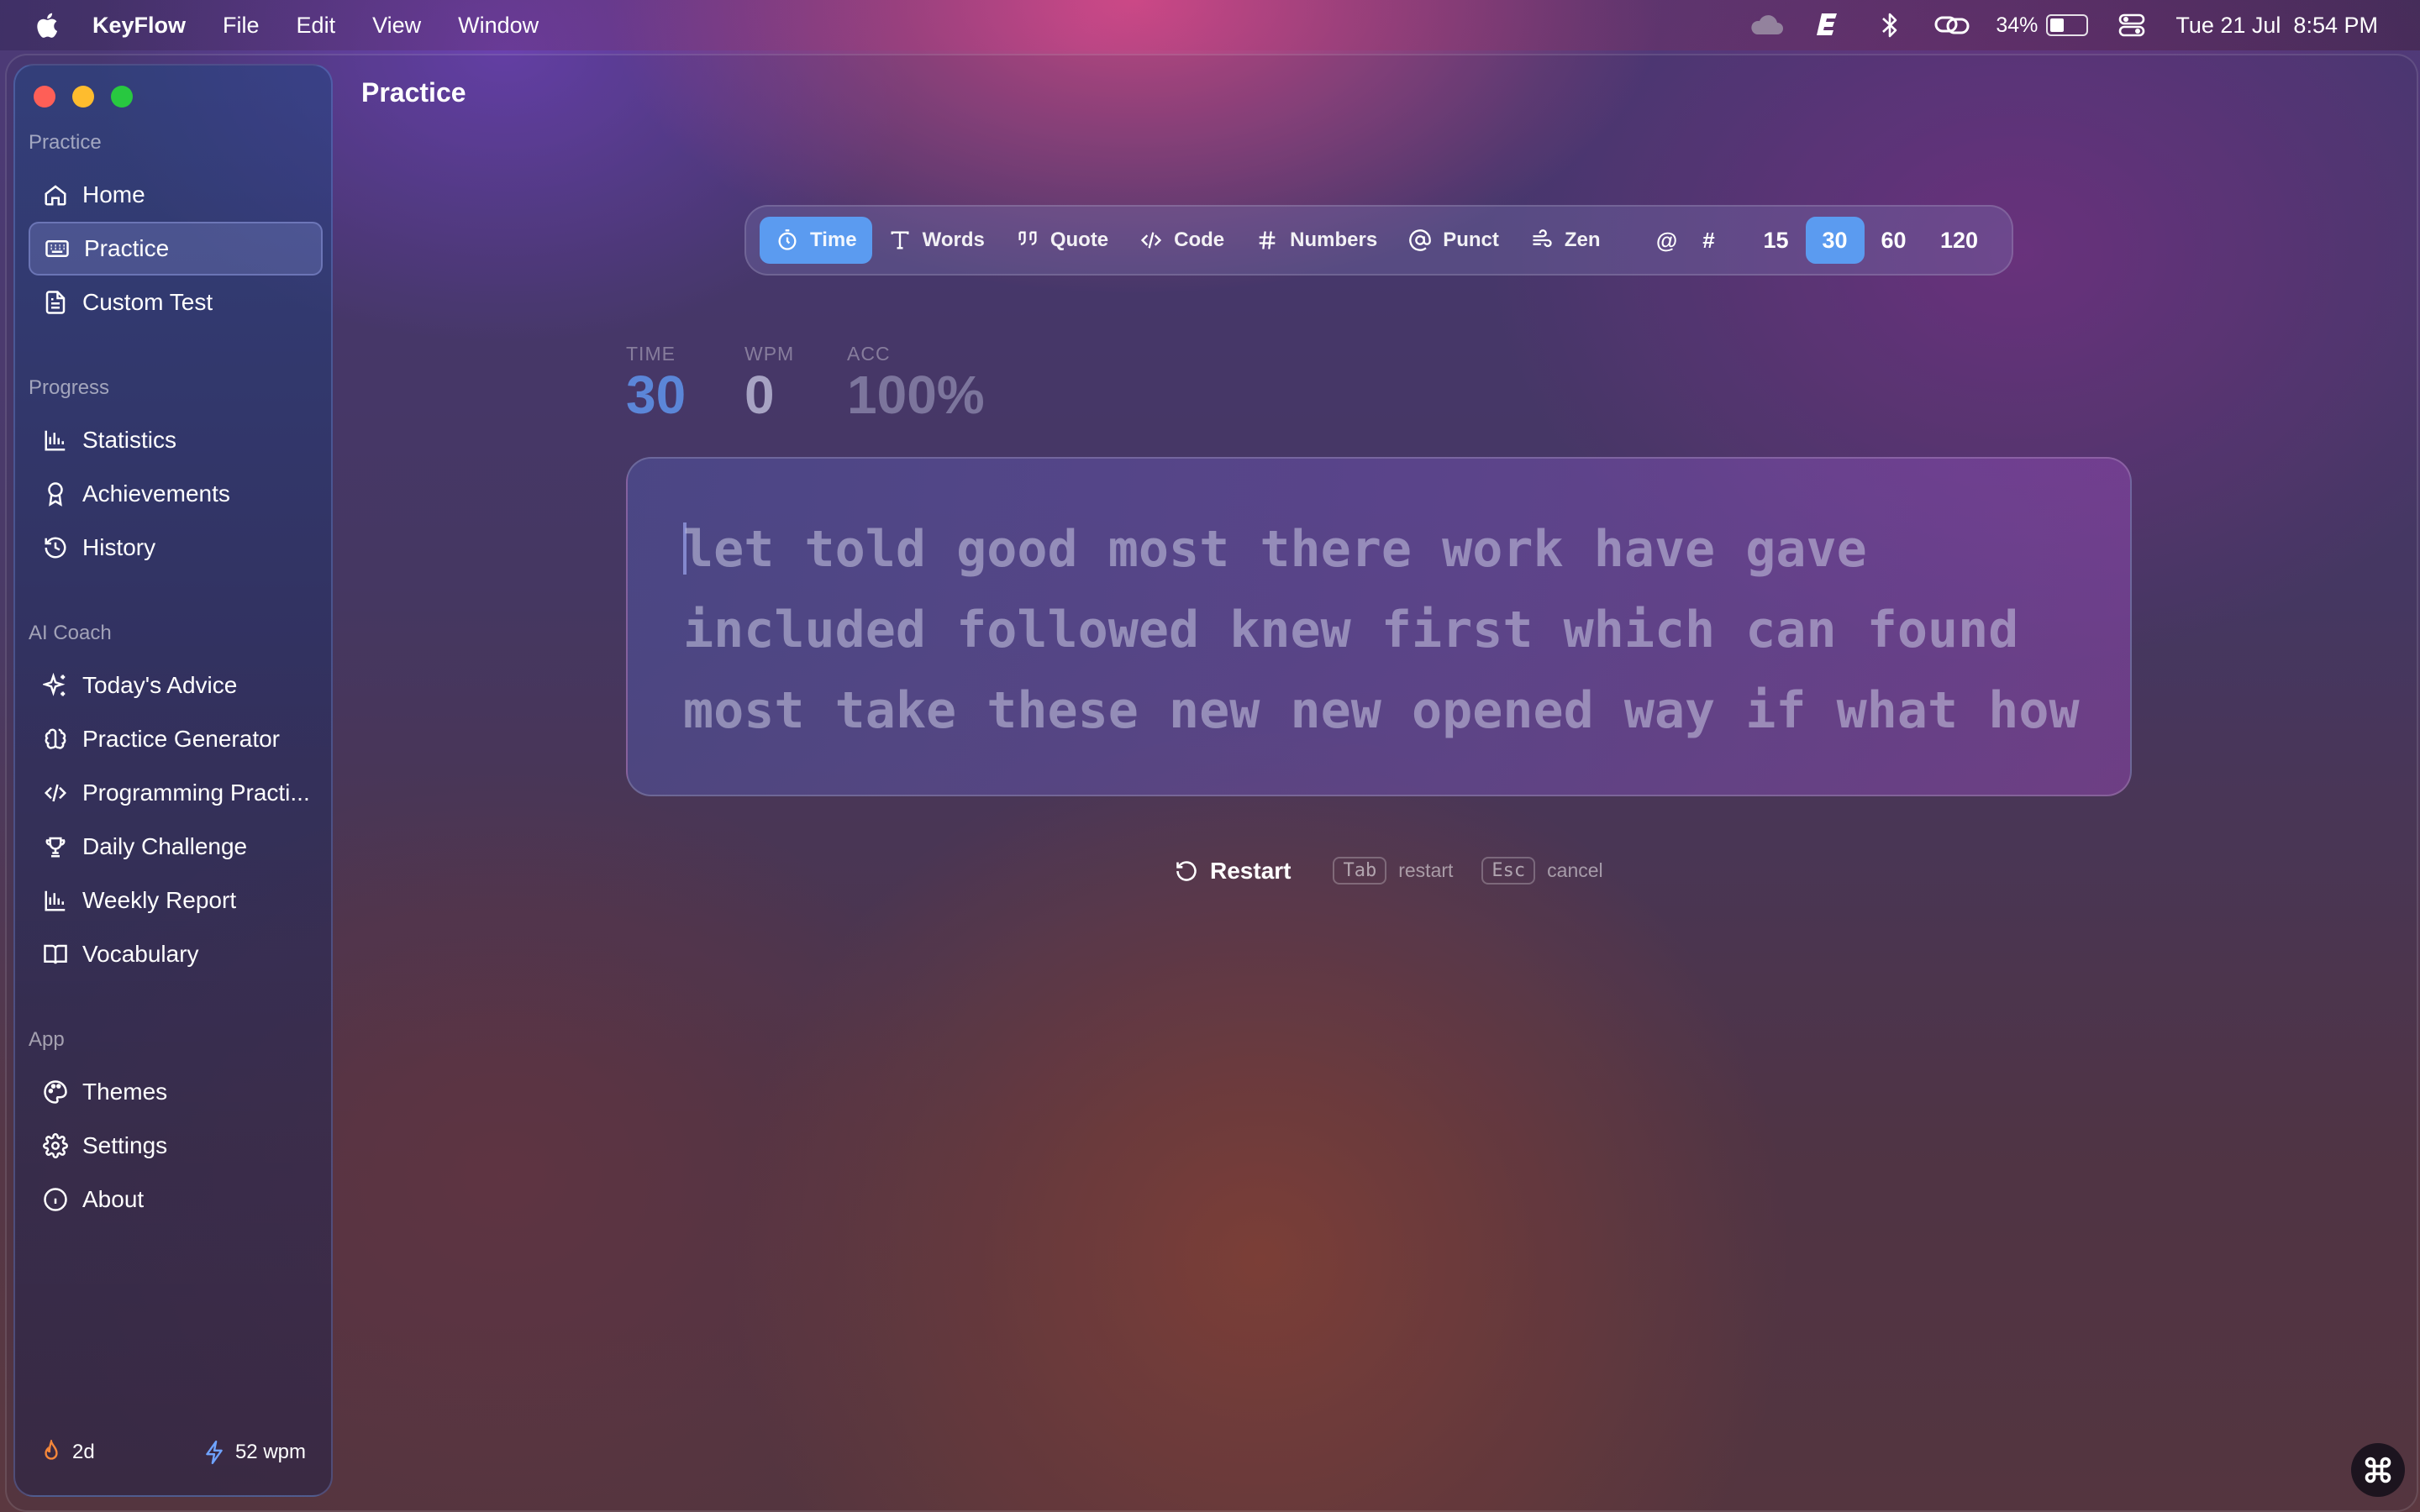 The image size is (2420, 1512). Describe the element at coordinates (1316, 240) in the screenshot. I see `mode-numbers-button: Numbers` at that location.